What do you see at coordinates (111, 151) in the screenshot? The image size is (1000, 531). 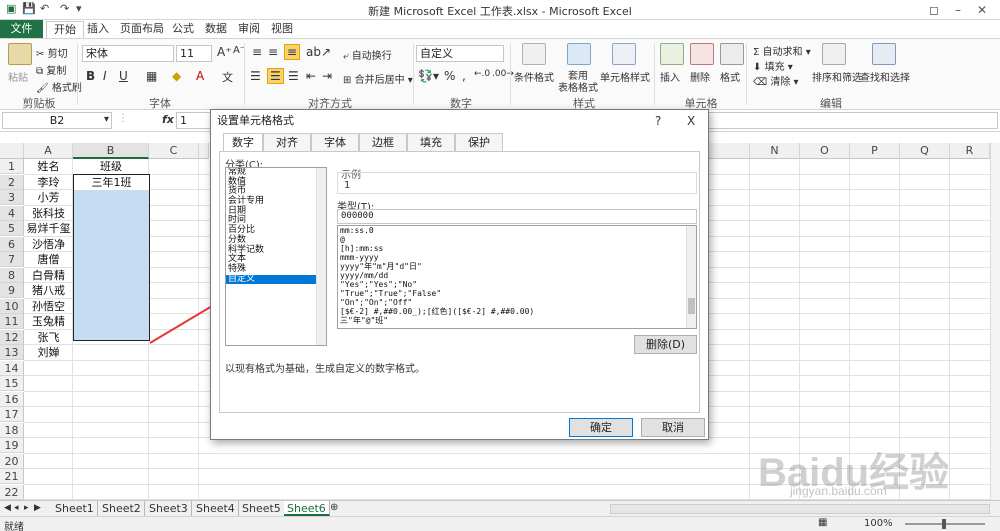 I see `column-header-b: B` at bounding box center [111, 151].